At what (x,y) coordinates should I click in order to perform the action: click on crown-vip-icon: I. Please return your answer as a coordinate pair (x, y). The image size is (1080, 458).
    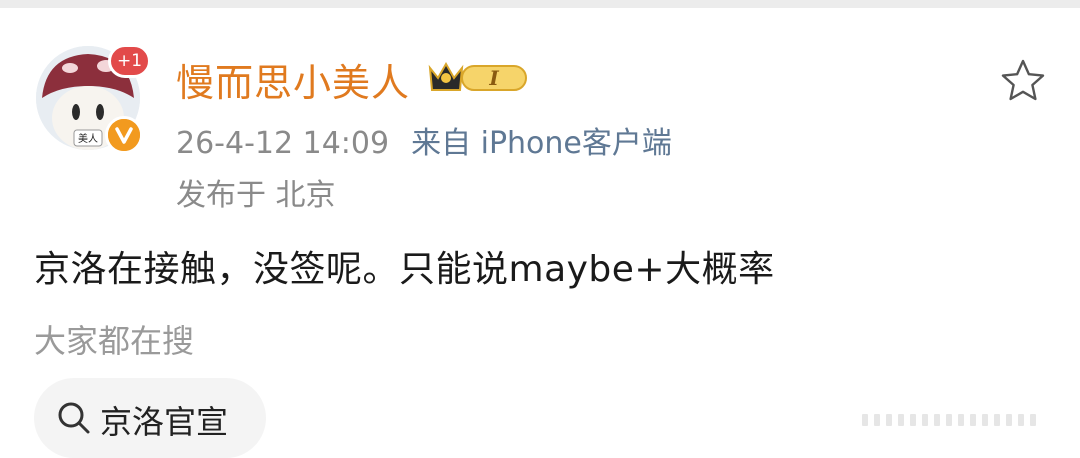
    Looking at the image, I should click on (477, 76).